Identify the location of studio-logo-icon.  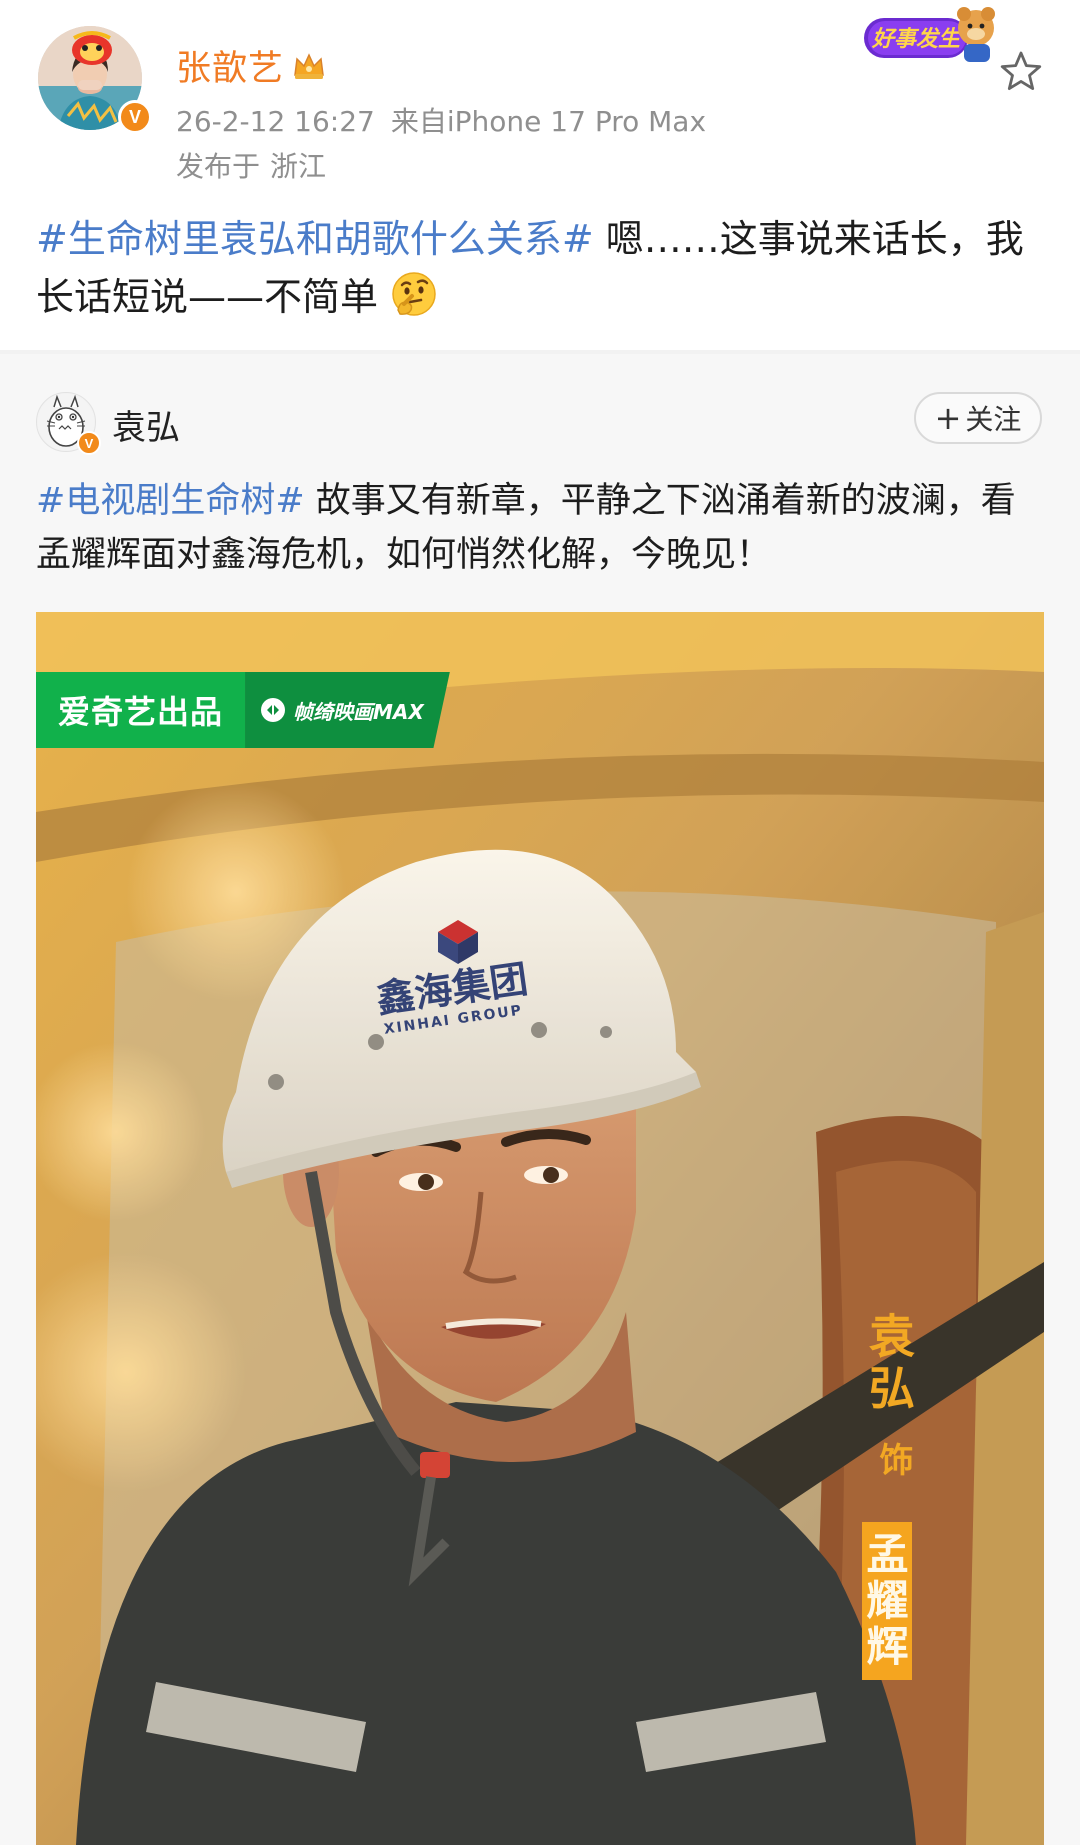
(273, 710).